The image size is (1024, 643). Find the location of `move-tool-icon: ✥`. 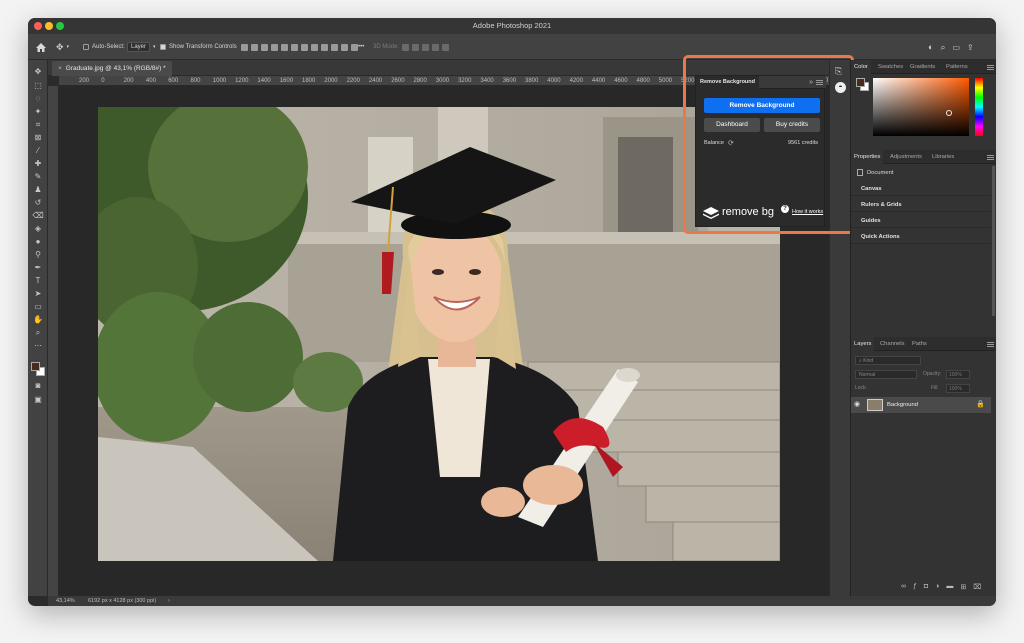

move-tool-icon: ✥ is located at coordinates (38, 71).